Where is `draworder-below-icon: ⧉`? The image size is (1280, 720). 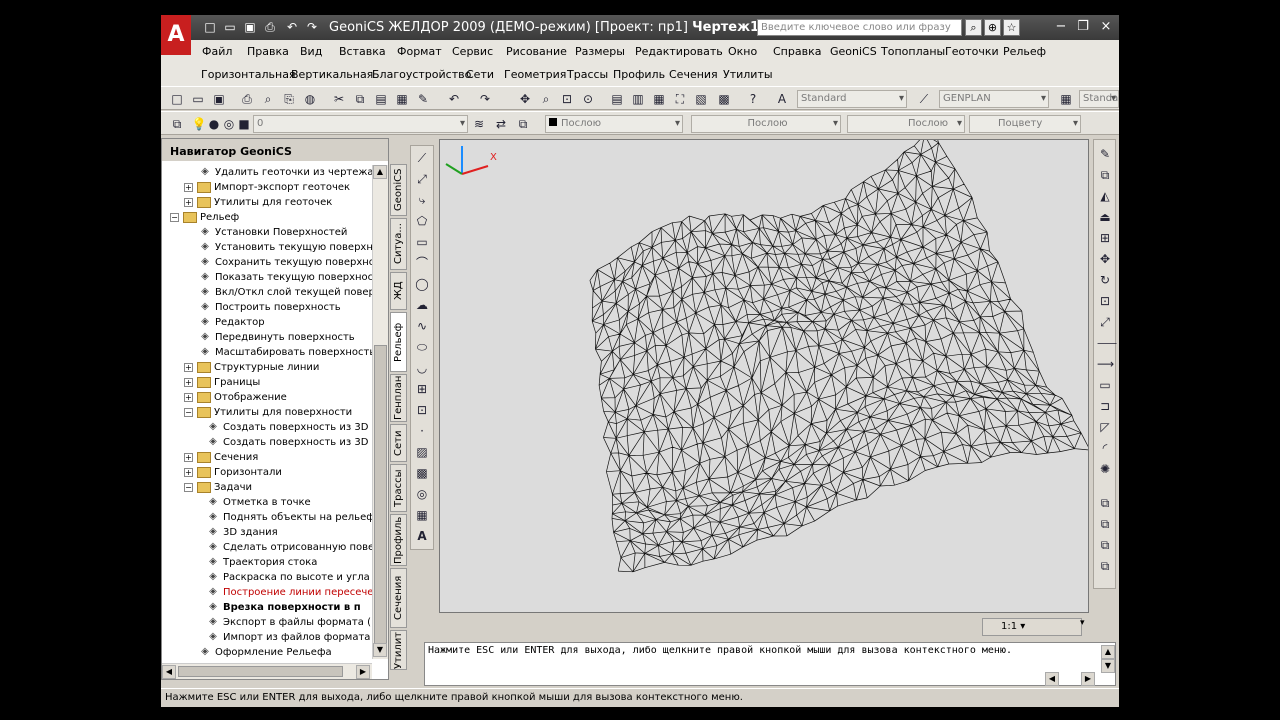
draworder-below-icon: ⧉ is located at coordinates (1105, 566).